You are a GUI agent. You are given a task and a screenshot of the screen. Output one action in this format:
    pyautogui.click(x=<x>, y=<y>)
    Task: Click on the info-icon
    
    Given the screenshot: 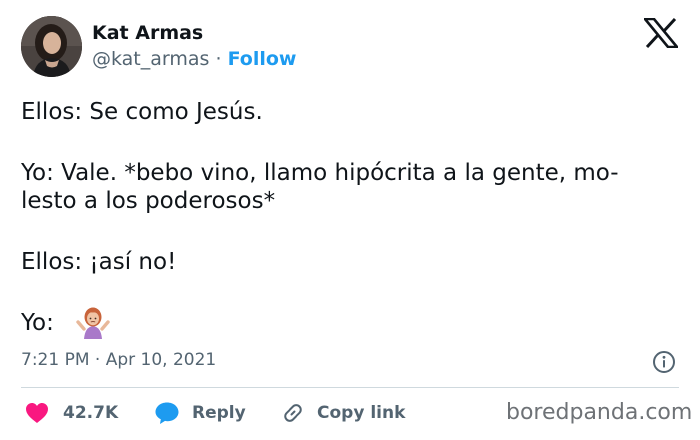 What is the action you would take?
    pyautogui.click(x=664, y=362)
    